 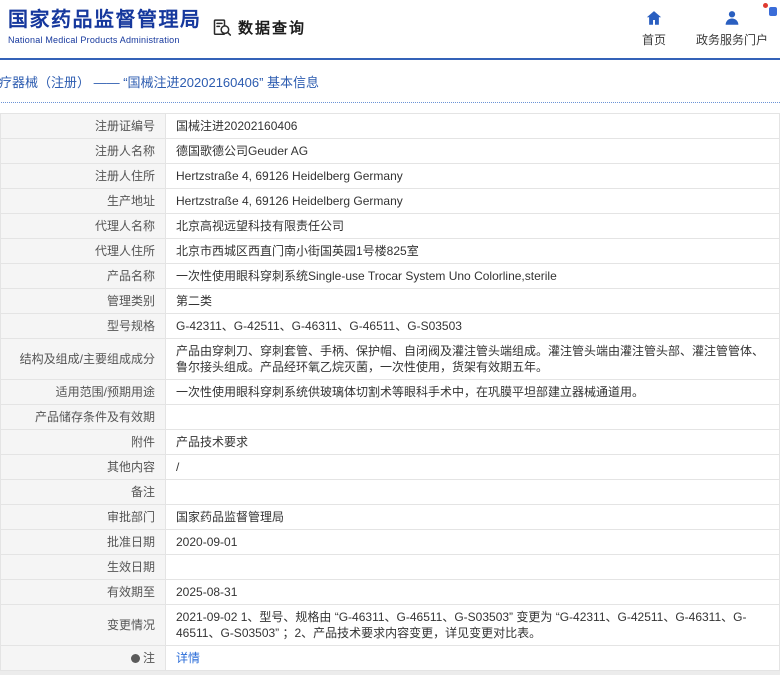 What do you see at coordinates (83, 567) in the screenshot?
I see `row-label: 生效日期` at bounding box center [83, 567].